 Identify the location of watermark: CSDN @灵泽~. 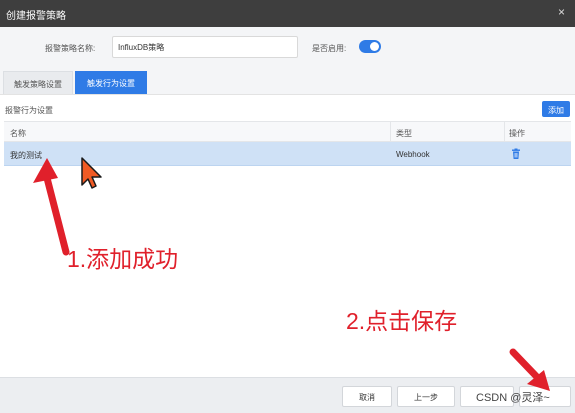
(513, 398).